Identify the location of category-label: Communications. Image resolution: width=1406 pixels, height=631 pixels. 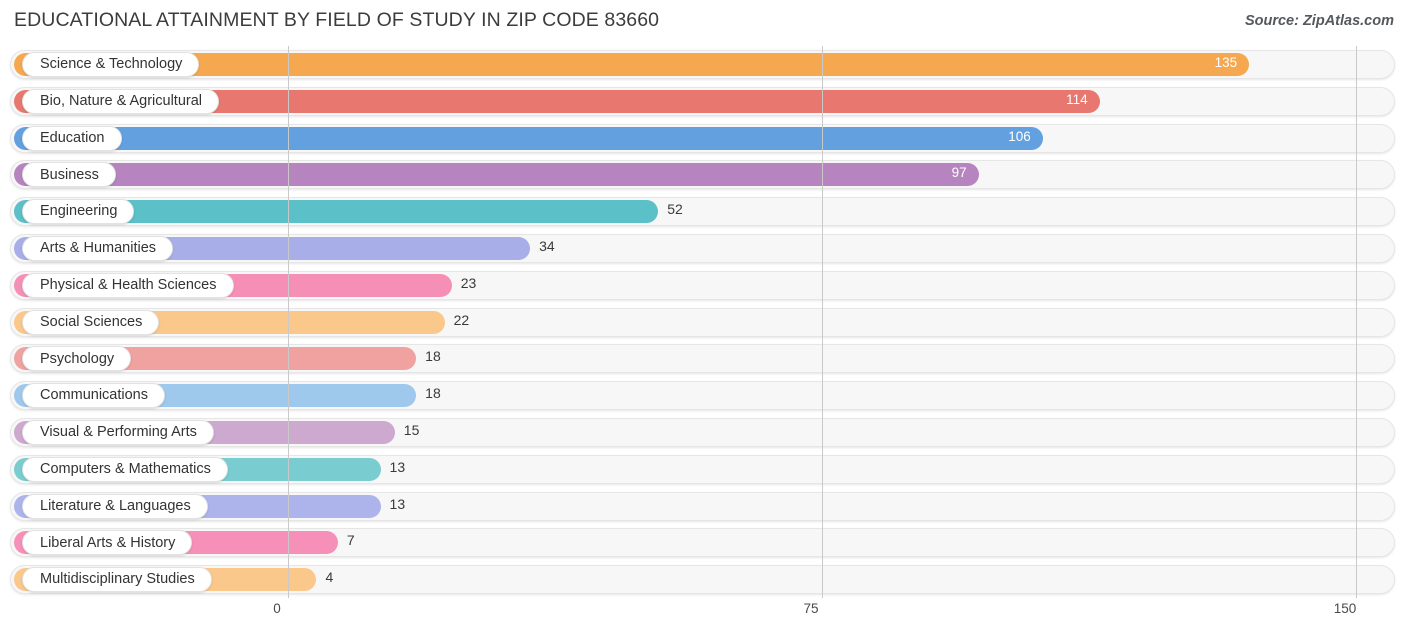
(94, 395).